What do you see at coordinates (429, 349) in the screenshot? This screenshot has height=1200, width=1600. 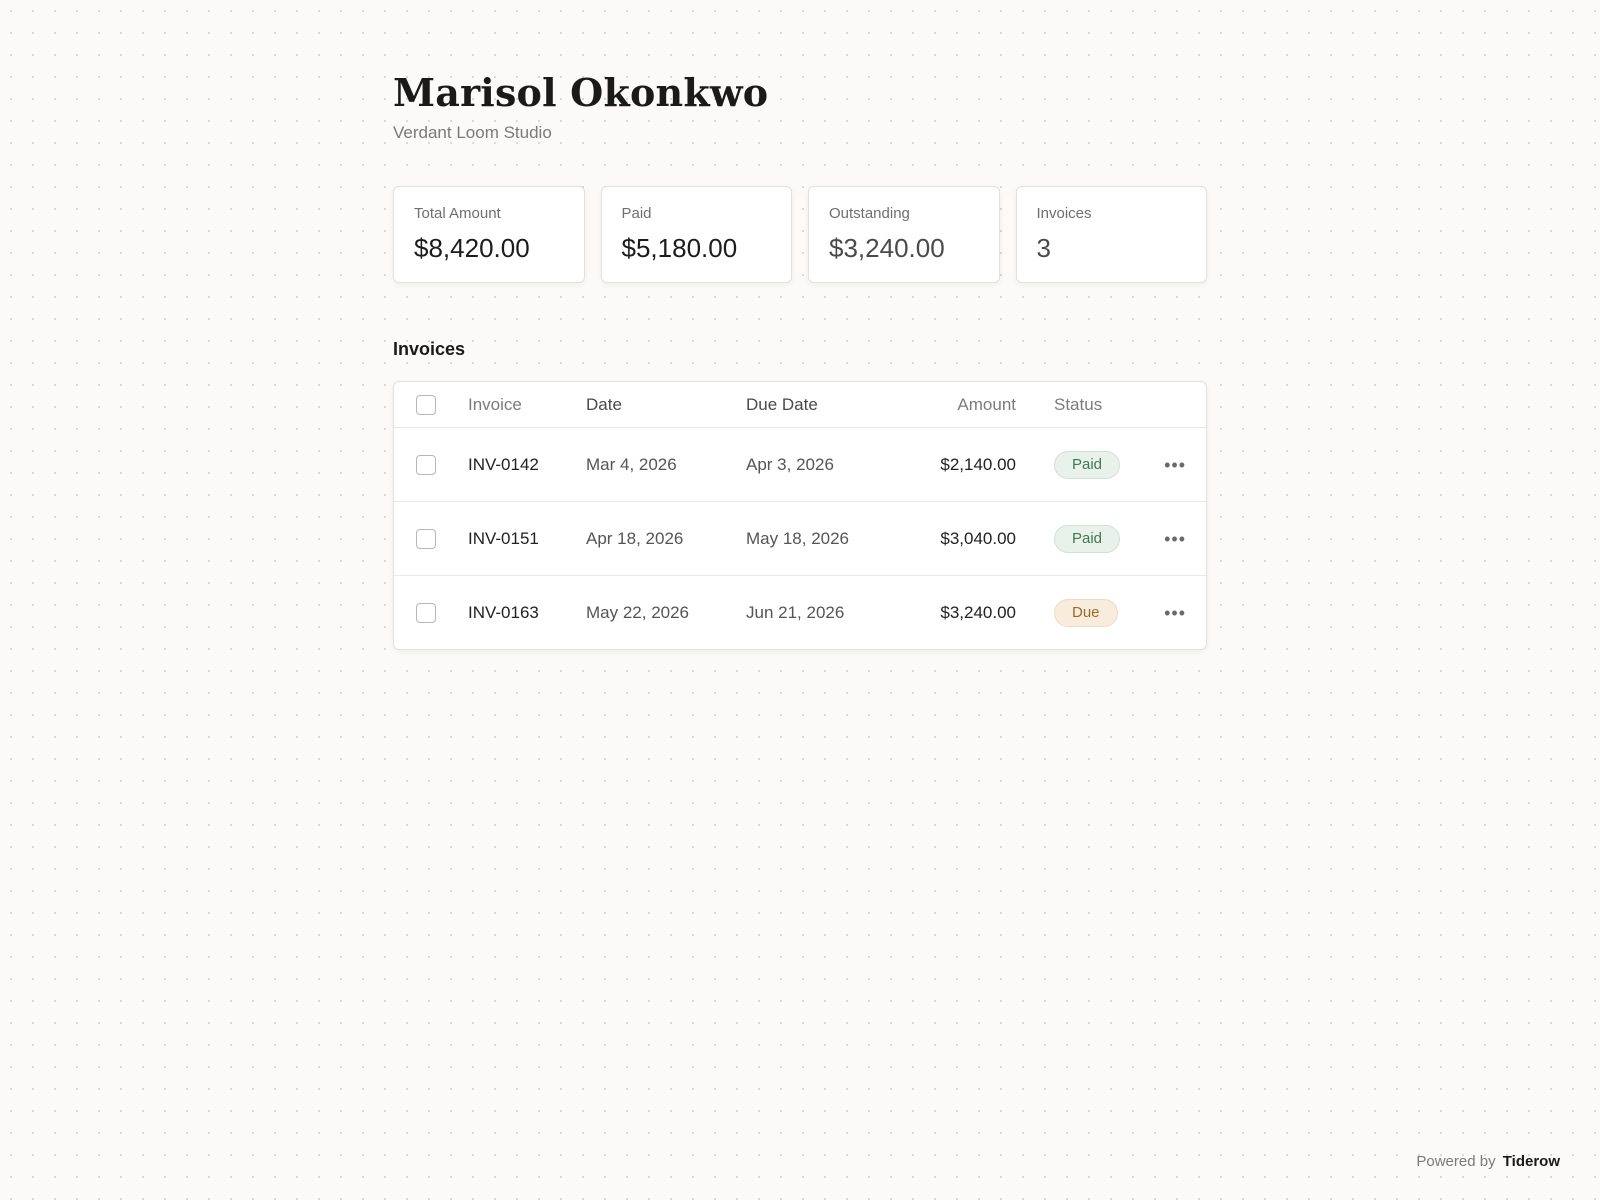 I see `invoices-section-title: Invoices` at bounding box center [429, 349].